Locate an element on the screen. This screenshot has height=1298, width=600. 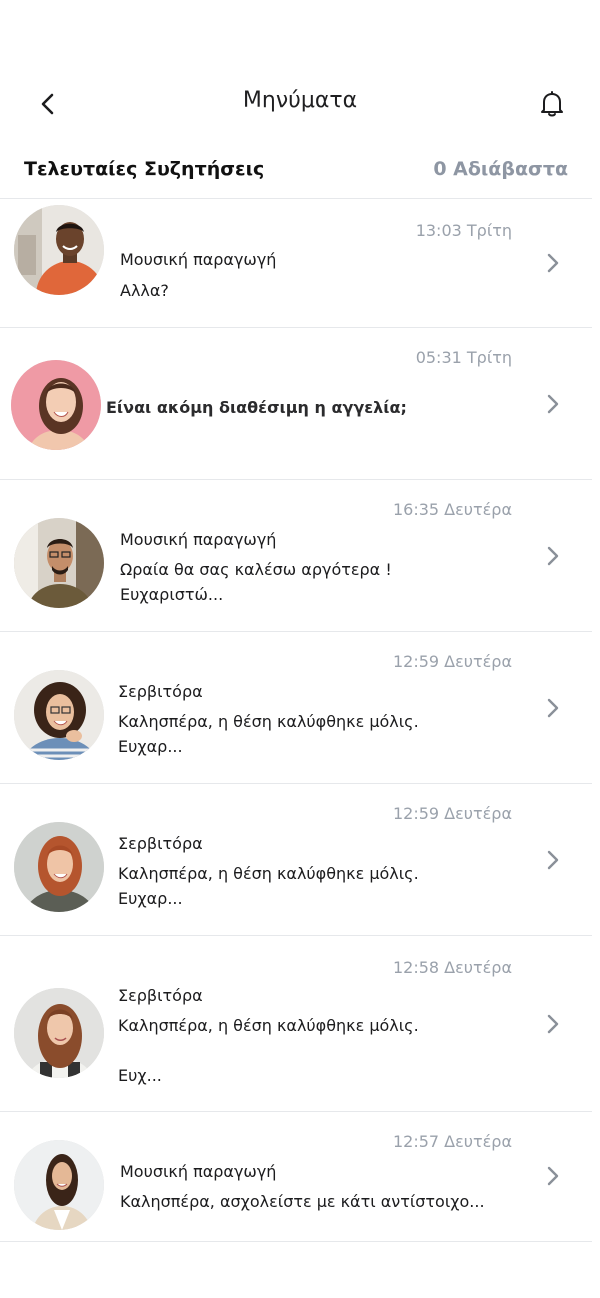
unread-count: 0 Αδιάβαστα is located at coordinates (500, 169).